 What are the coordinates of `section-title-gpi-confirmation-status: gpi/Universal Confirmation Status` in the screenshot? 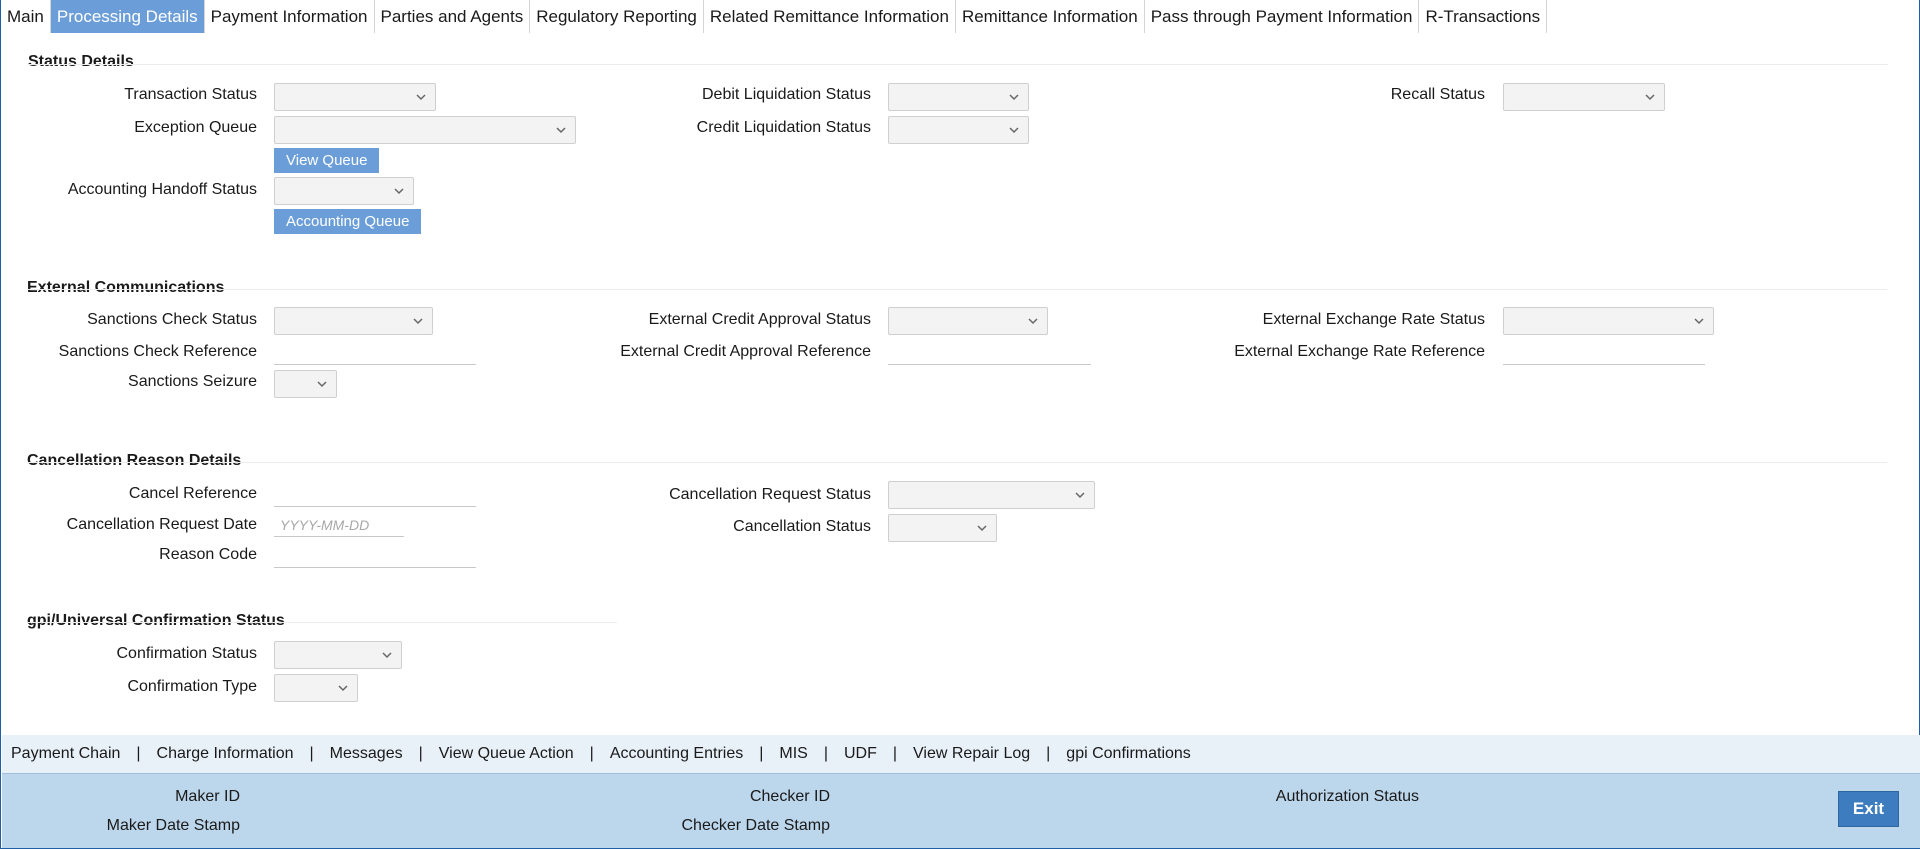 It's located at (156, 620).